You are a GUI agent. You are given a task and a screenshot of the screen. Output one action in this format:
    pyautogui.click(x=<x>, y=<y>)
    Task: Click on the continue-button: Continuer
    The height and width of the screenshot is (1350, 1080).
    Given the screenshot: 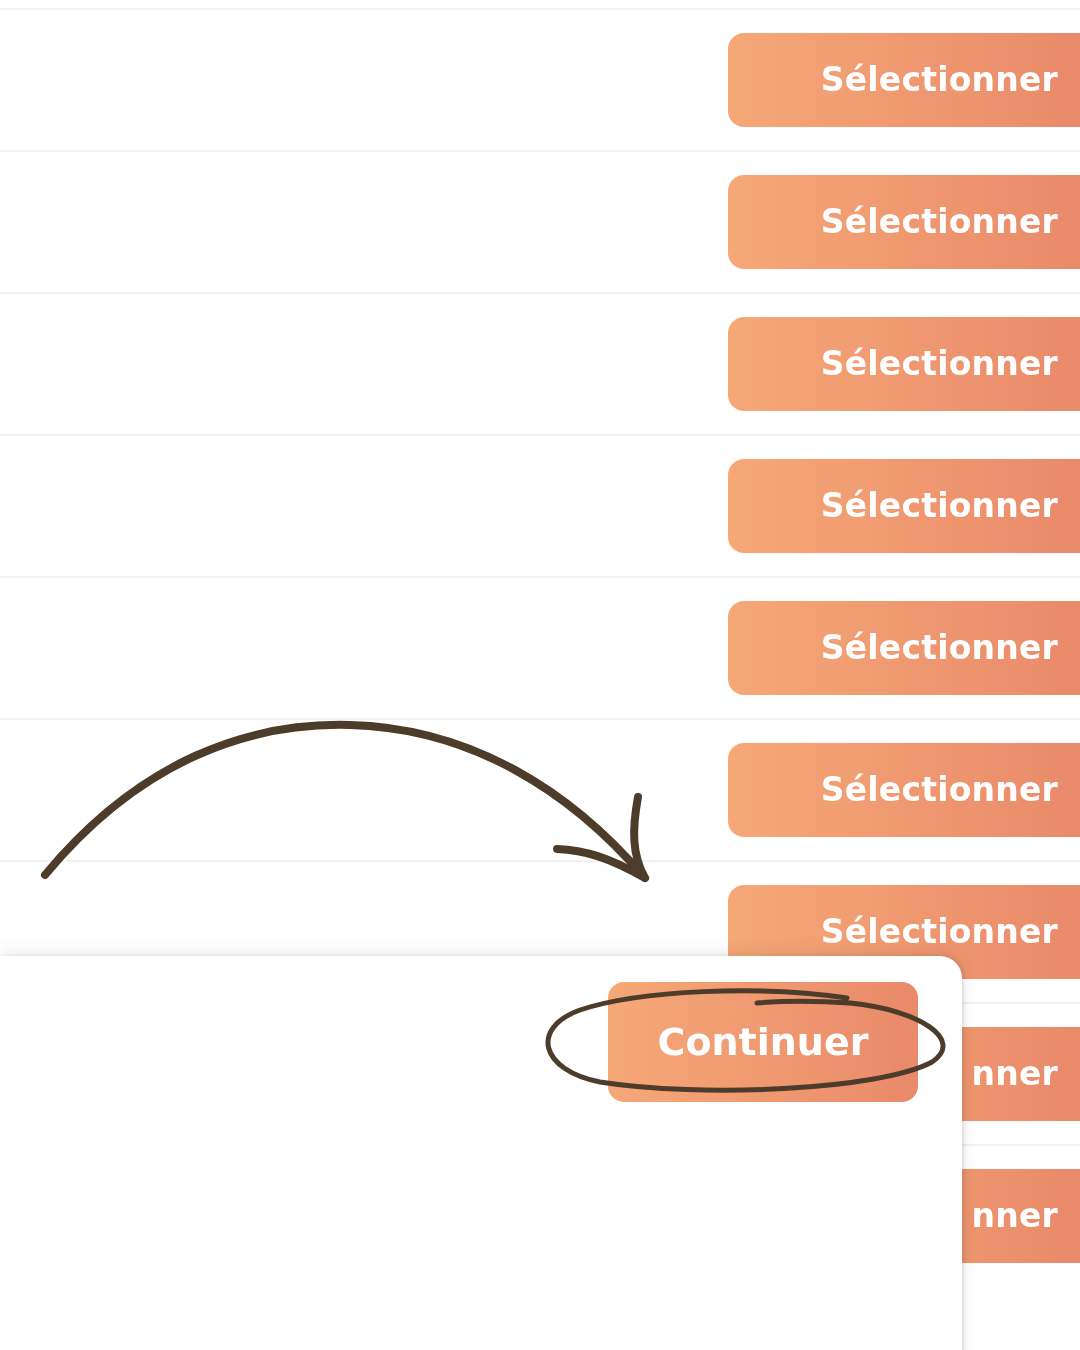 What is the action you would take?
    pyautogui.click(x=763, y=1042)
    